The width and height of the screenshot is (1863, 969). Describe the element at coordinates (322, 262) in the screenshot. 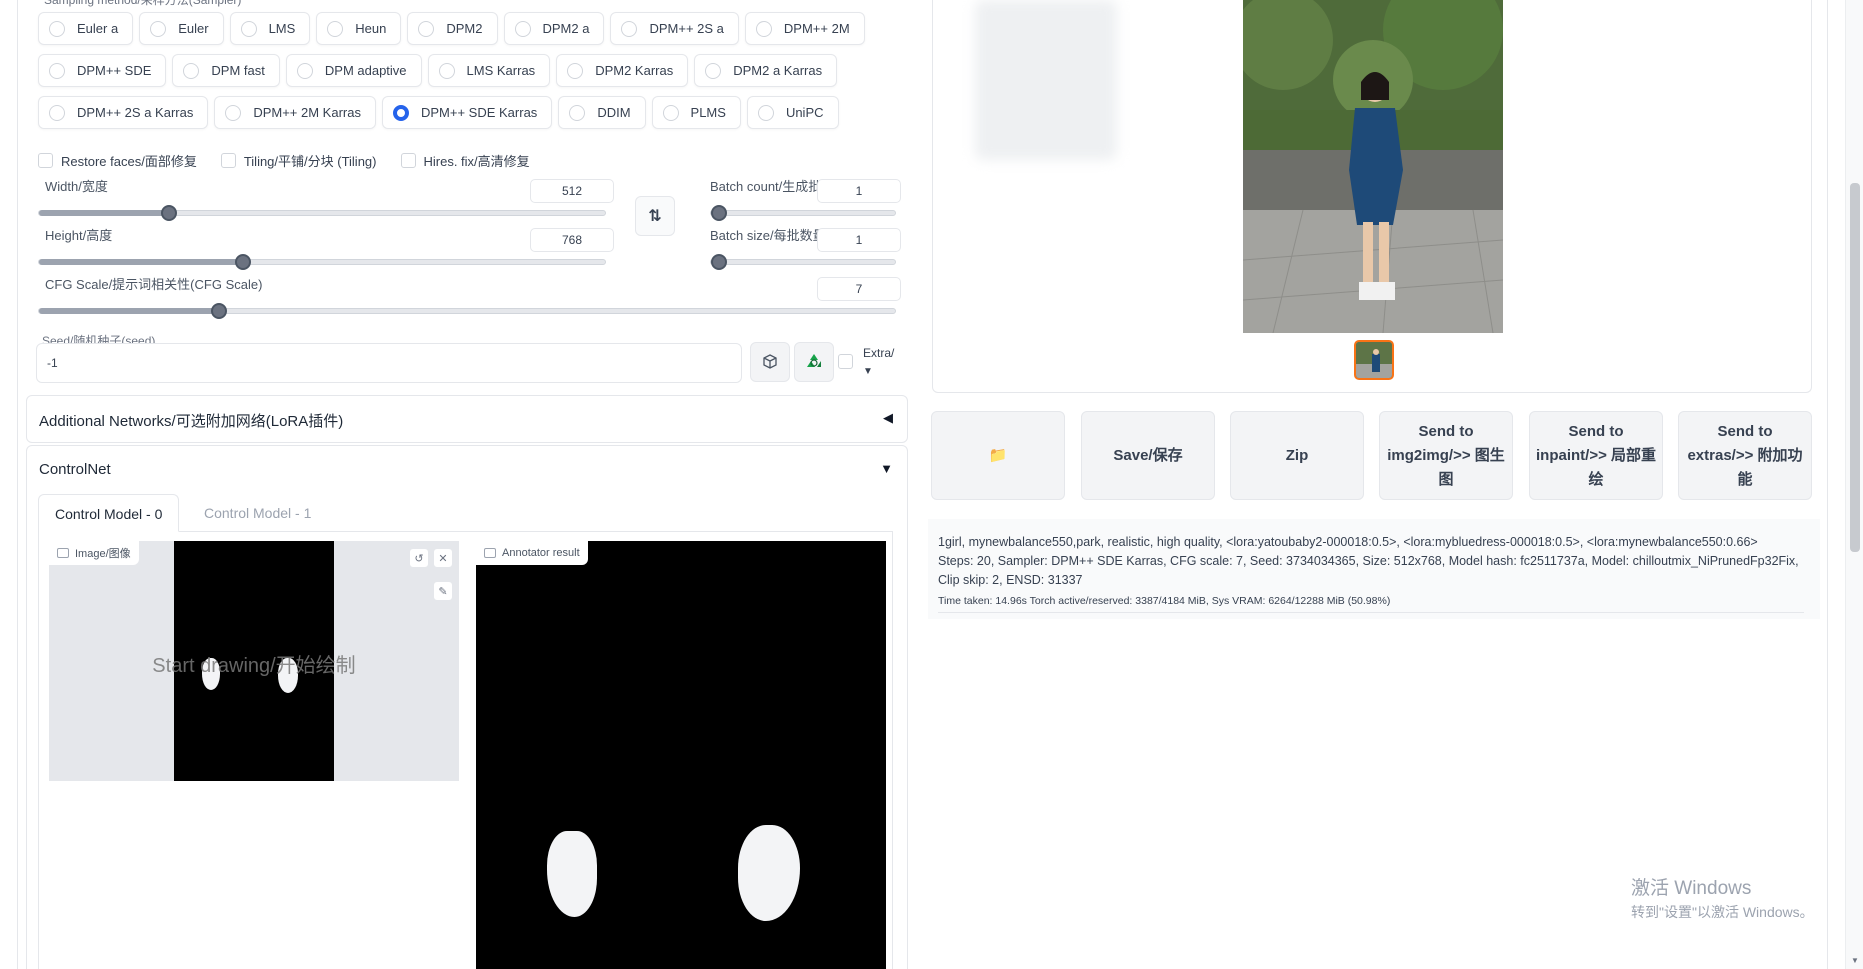

I see `height-slider` at that location.